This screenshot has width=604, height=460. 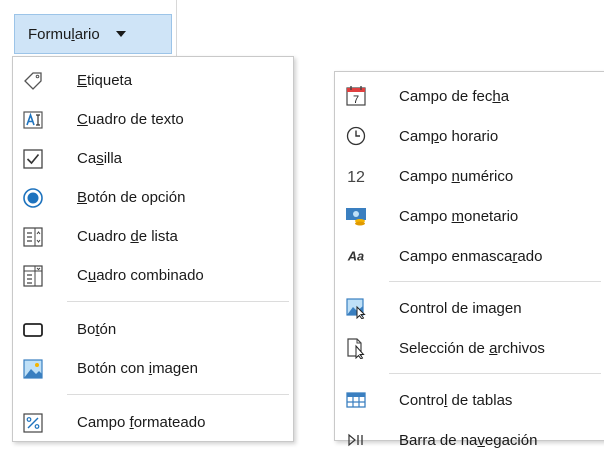 I want to click on numeric-field-icon: 12, so click(x=356, y=176).